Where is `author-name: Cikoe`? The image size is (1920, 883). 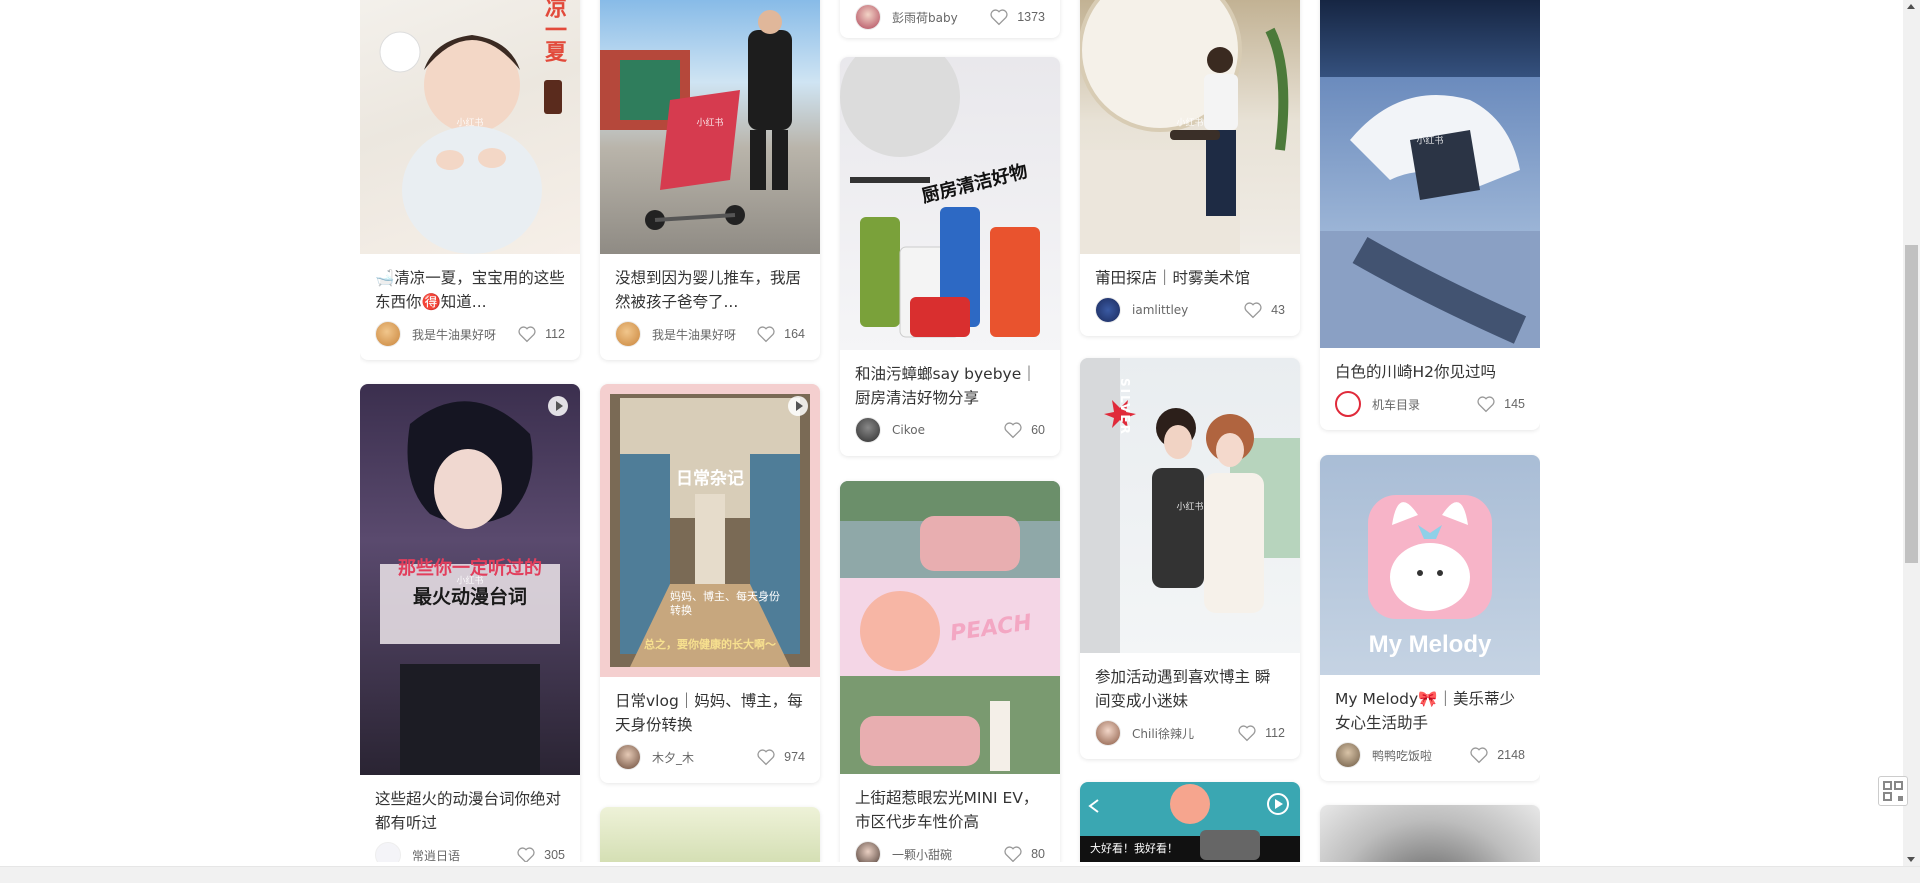
author-name: Cikoe is located at coordinates (947, 430).